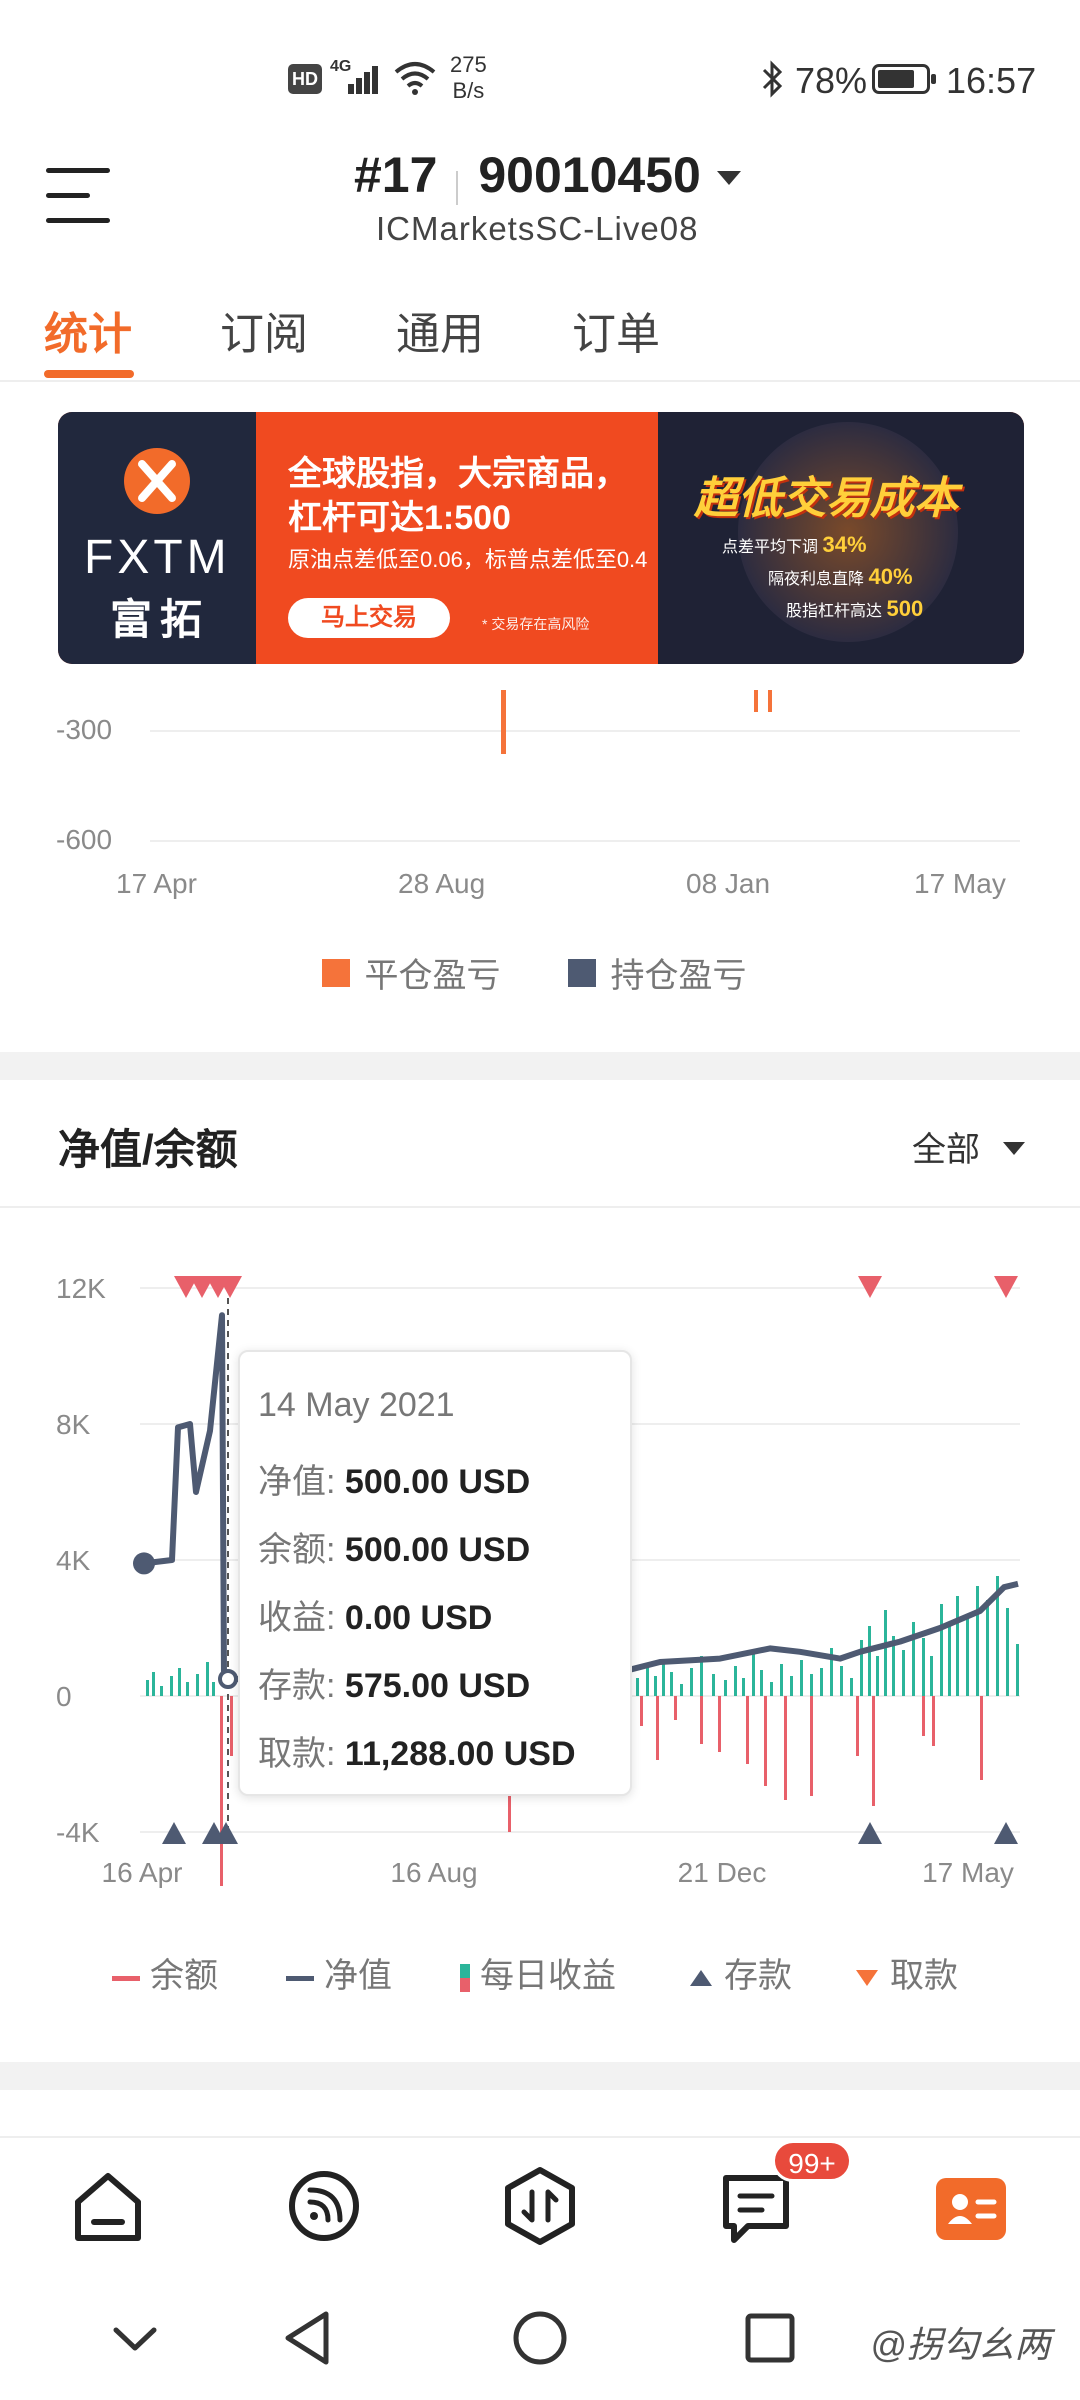  What do you see at coordinates (890, 576) in the screenshot?
I see `promo2-value: 40%` at bounding box center [890, 576].